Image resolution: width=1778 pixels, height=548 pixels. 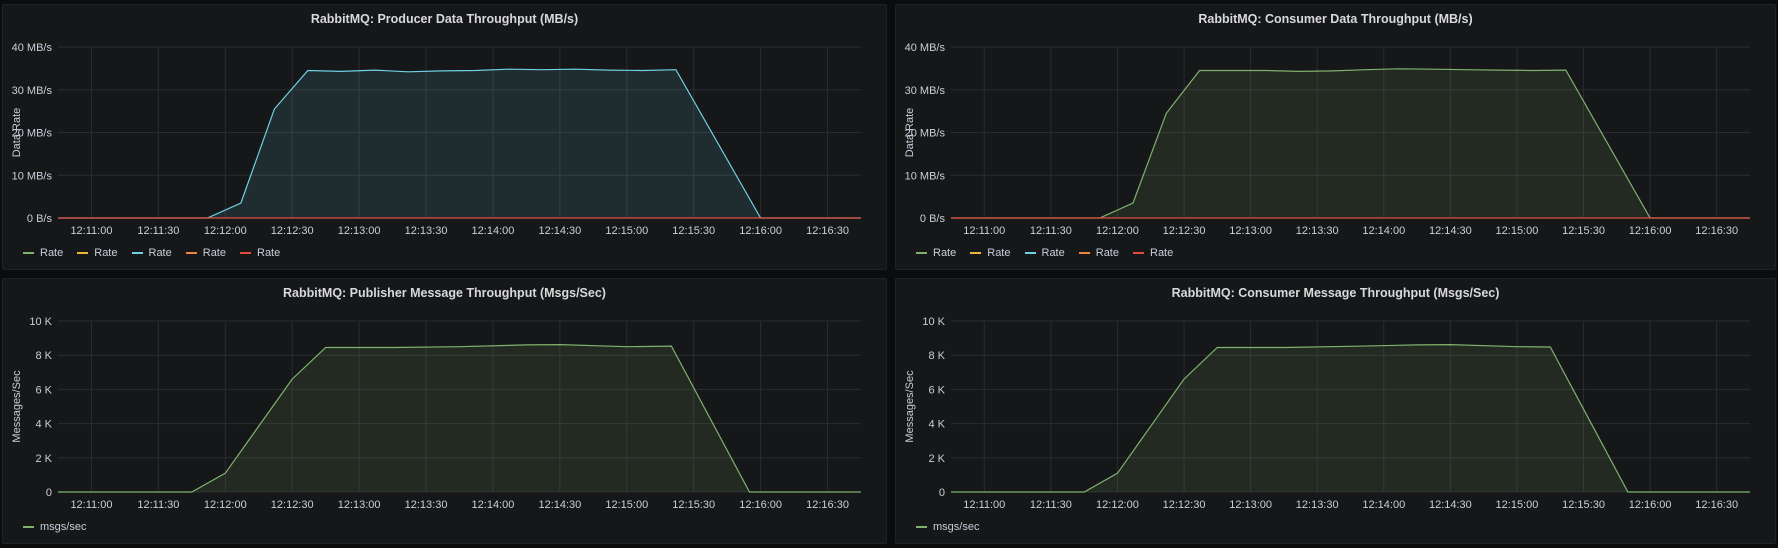 I want to click on y-axis-label: Messages/Sec, so click(x=910, y=406).